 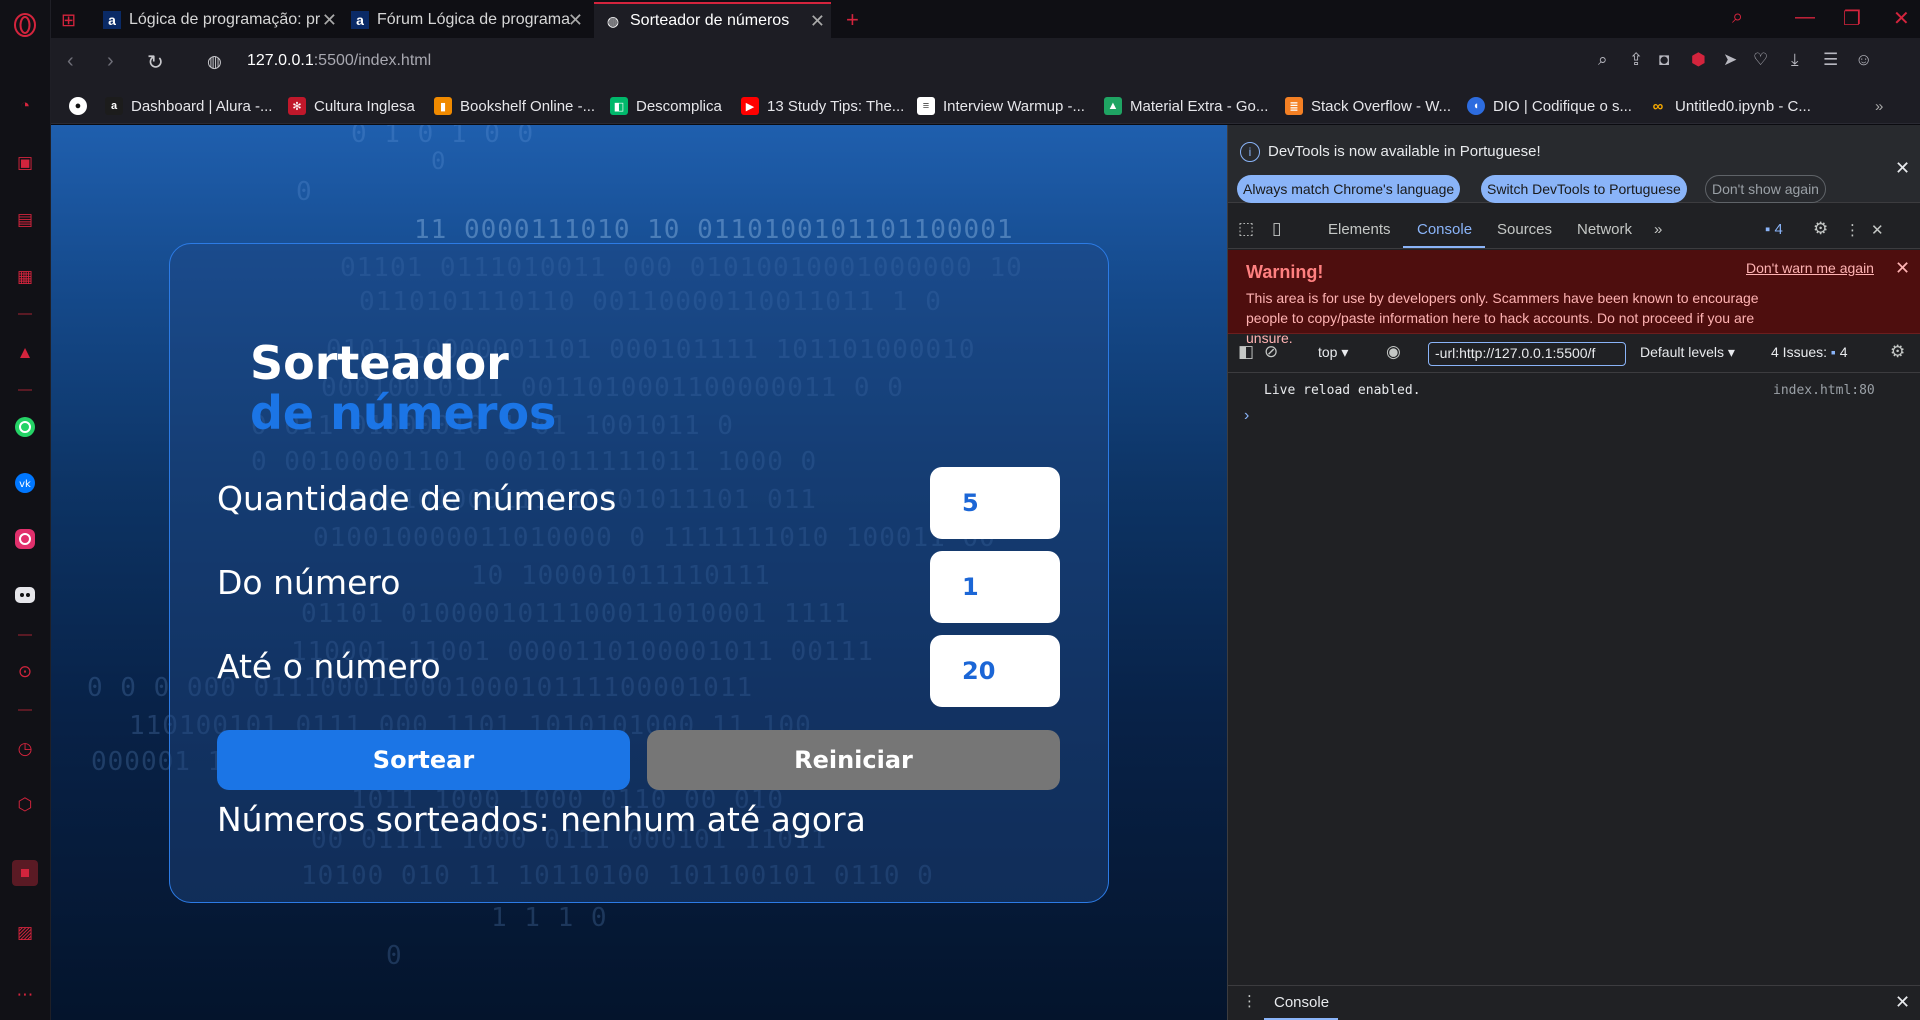 What do you see at coordinates (1902, 1002) in the screenshot?
I see `close-drawer-icon: ✕` at bounding box center [1902, 1002].